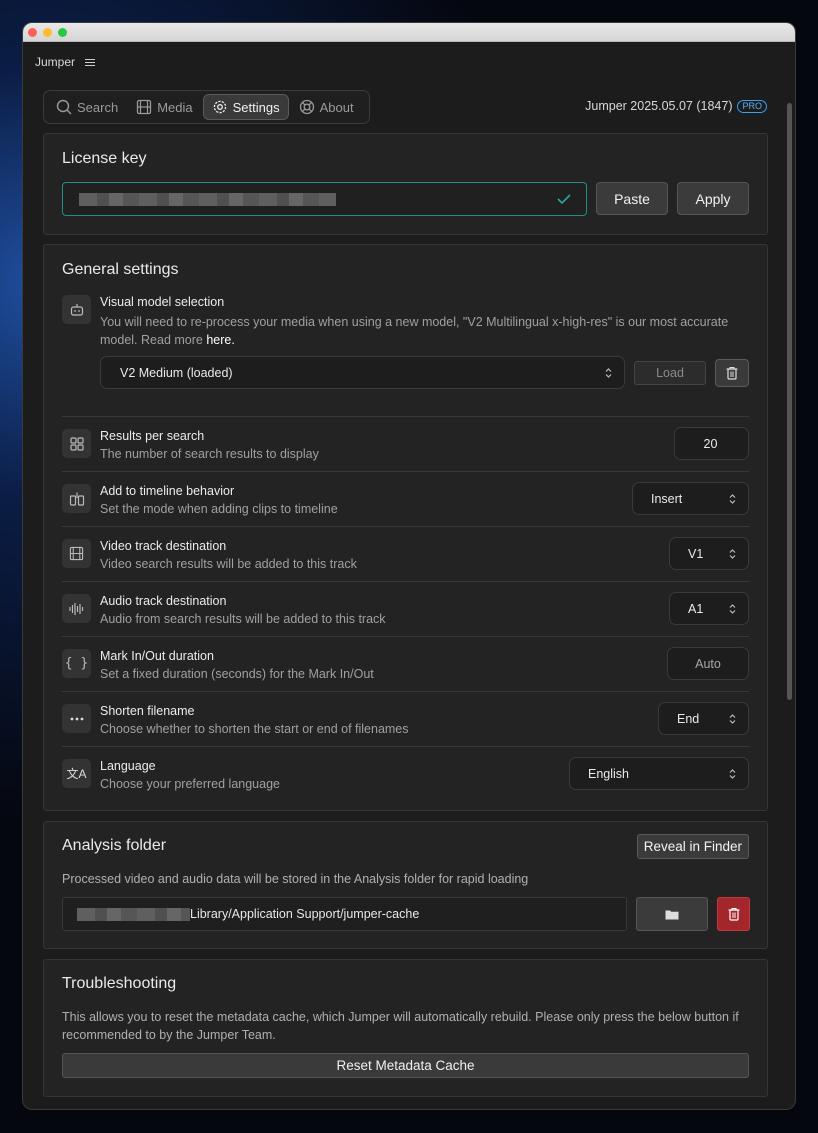 The width and height of the screenshot is (818, 1133). Describe the element at coordinates (409, 32) in the screenshot. I see `title-bar` at that location.